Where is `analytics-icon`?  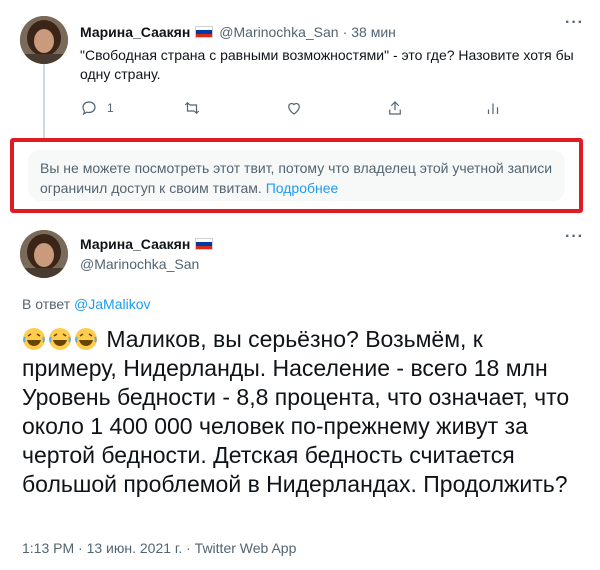 analytics-icon is located at coordinates (493, 108).